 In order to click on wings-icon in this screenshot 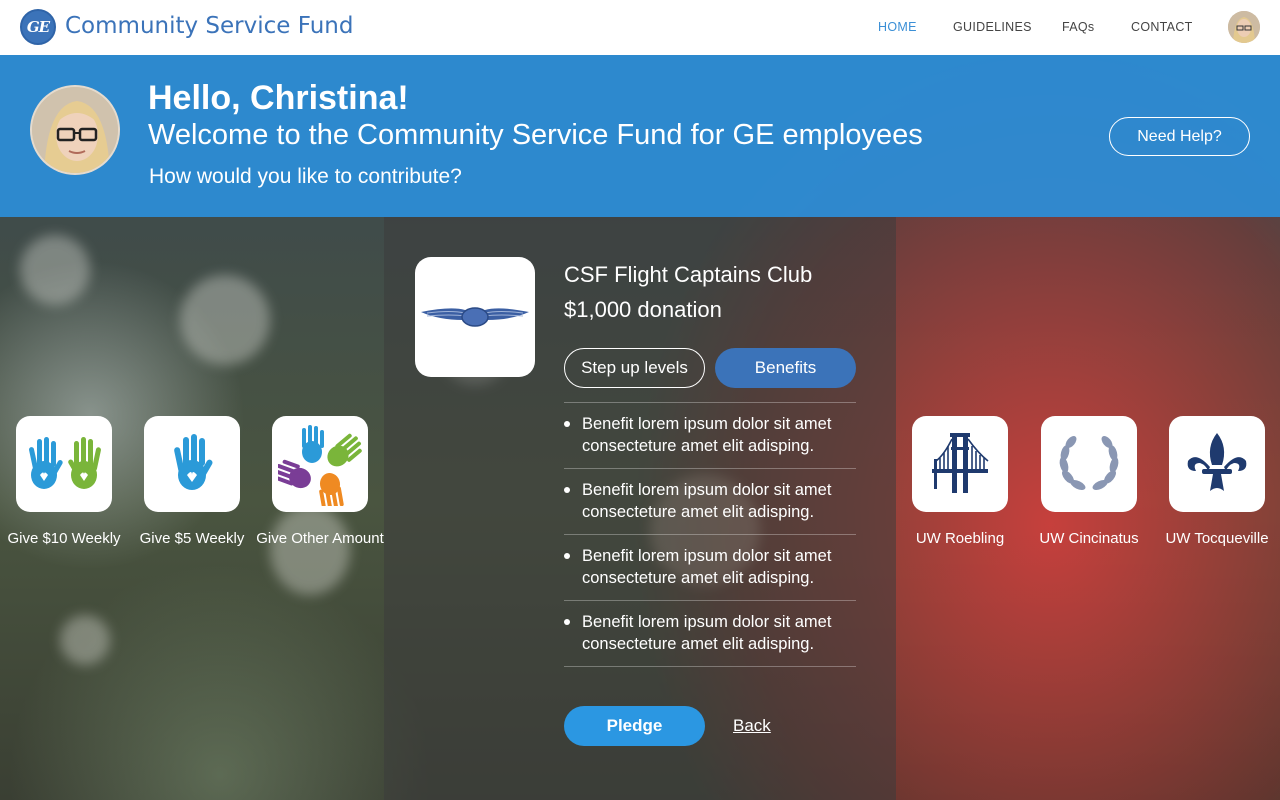, I will do `click(475, 317)`.